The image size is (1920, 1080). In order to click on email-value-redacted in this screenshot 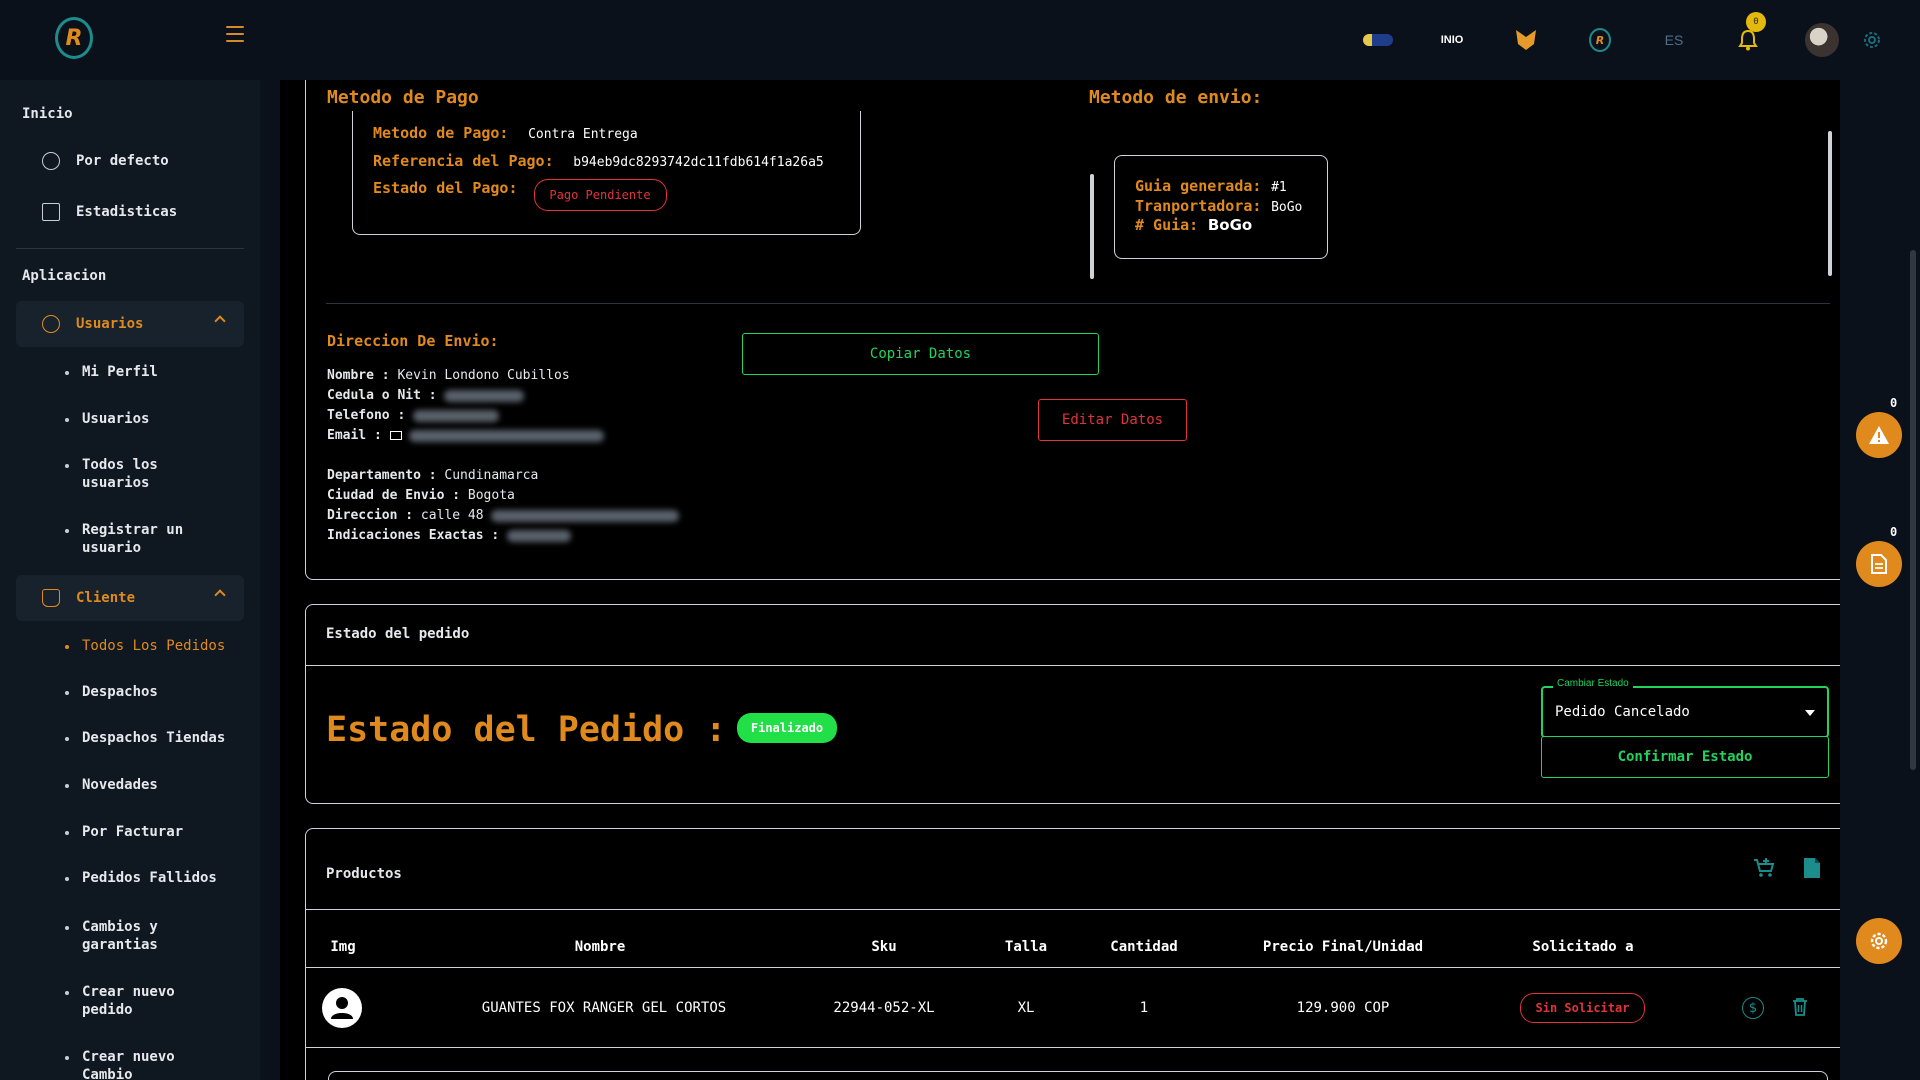, I will do `click(507, 435)`.